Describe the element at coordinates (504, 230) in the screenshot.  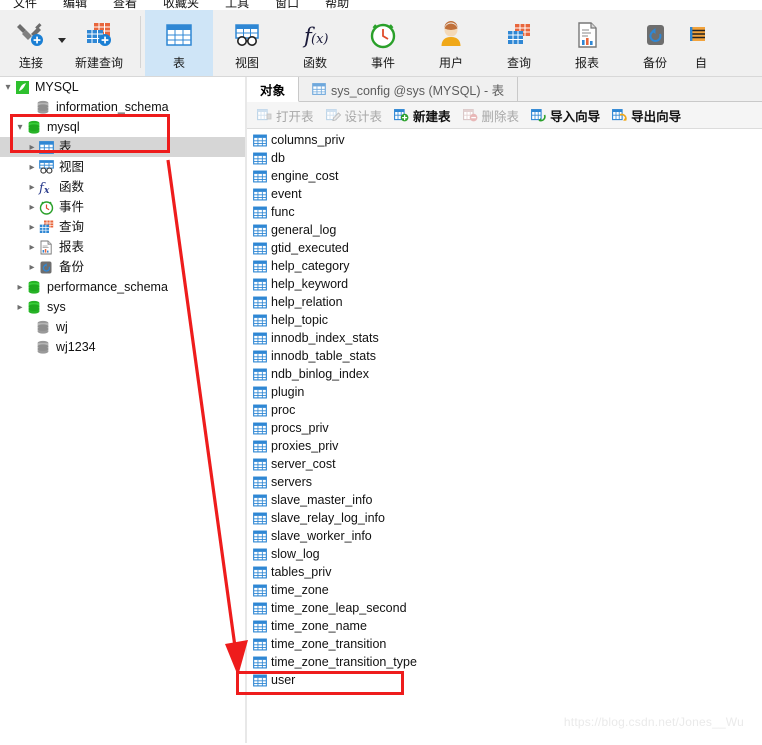
I see `table-list-item: general_log` at that location.